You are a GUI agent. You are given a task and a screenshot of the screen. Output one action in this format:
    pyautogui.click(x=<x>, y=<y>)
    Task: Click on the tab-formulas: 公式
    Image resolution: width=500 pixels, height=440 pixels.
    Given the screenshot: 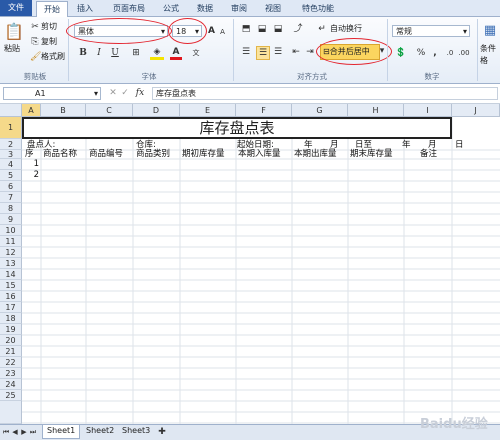 What is the action you would take?
    pyautogui.click(x=171, y=8)
    